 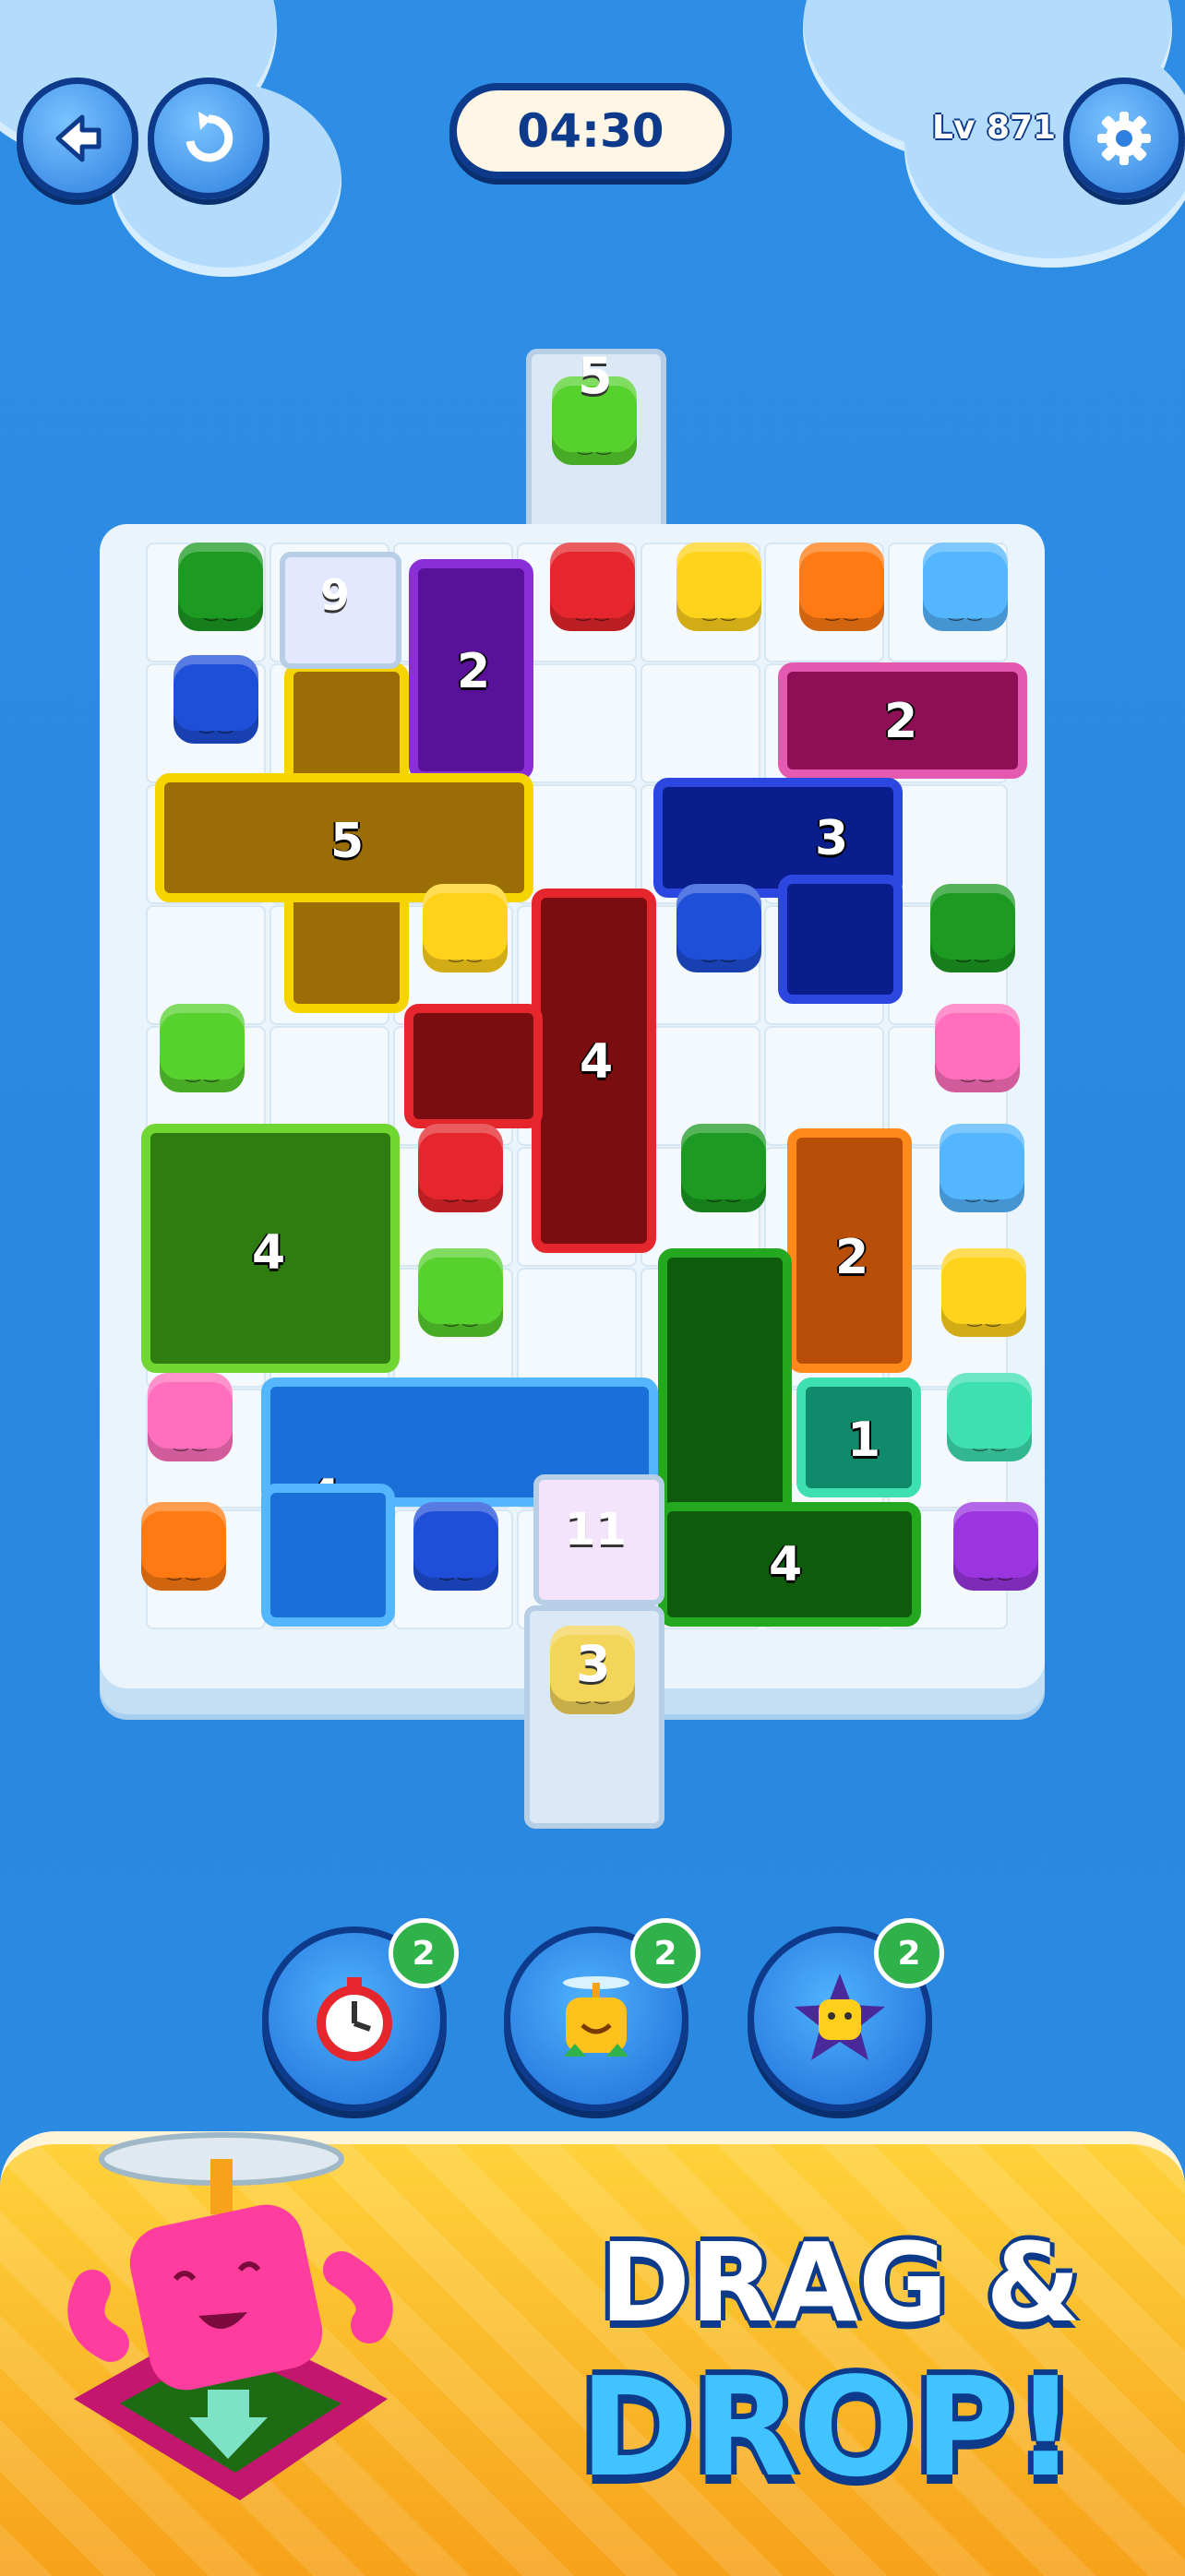 I want to click on teal-piece: 1, so click(x=858, y=1437).